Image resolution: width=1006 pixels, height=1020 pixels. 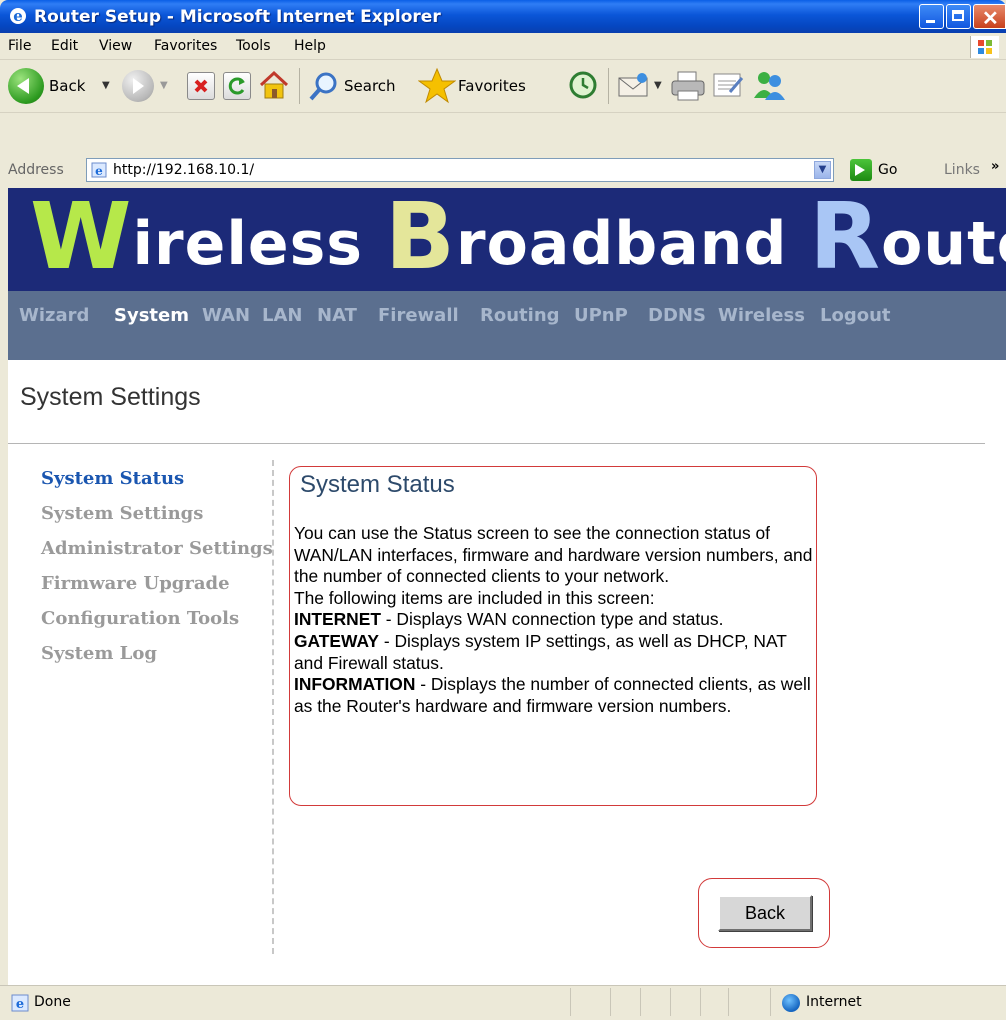 I want to click on page-title: System Settings, so click(x=110, y=397).